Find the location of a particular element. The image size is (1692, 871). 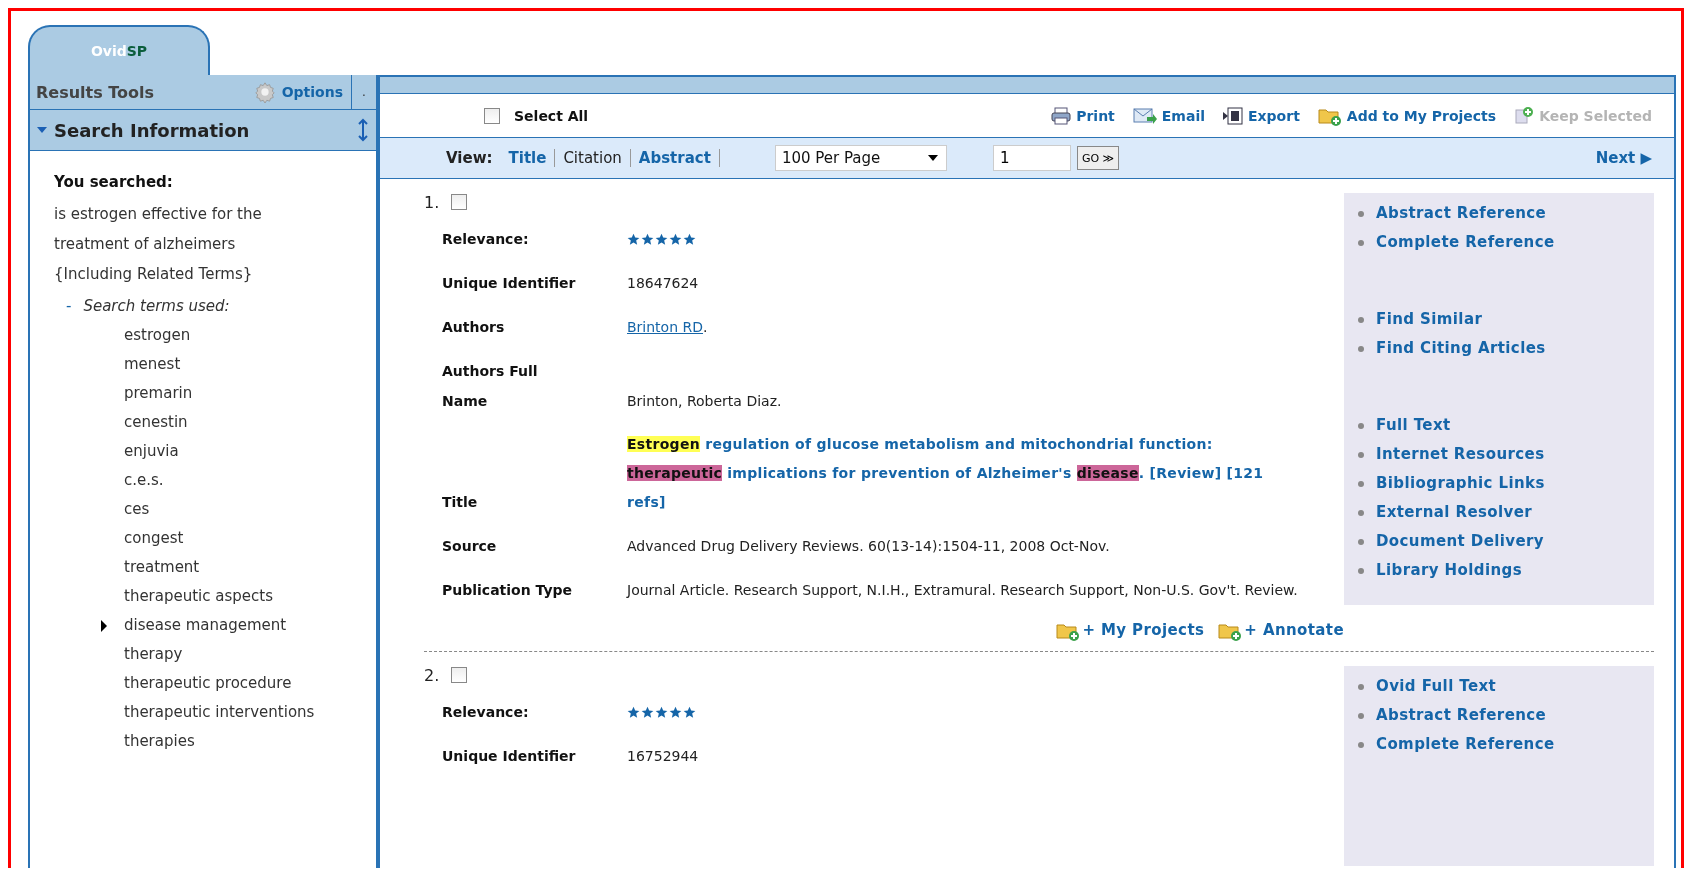

toolbar-action: Export is located at coordinates (1261, 115).